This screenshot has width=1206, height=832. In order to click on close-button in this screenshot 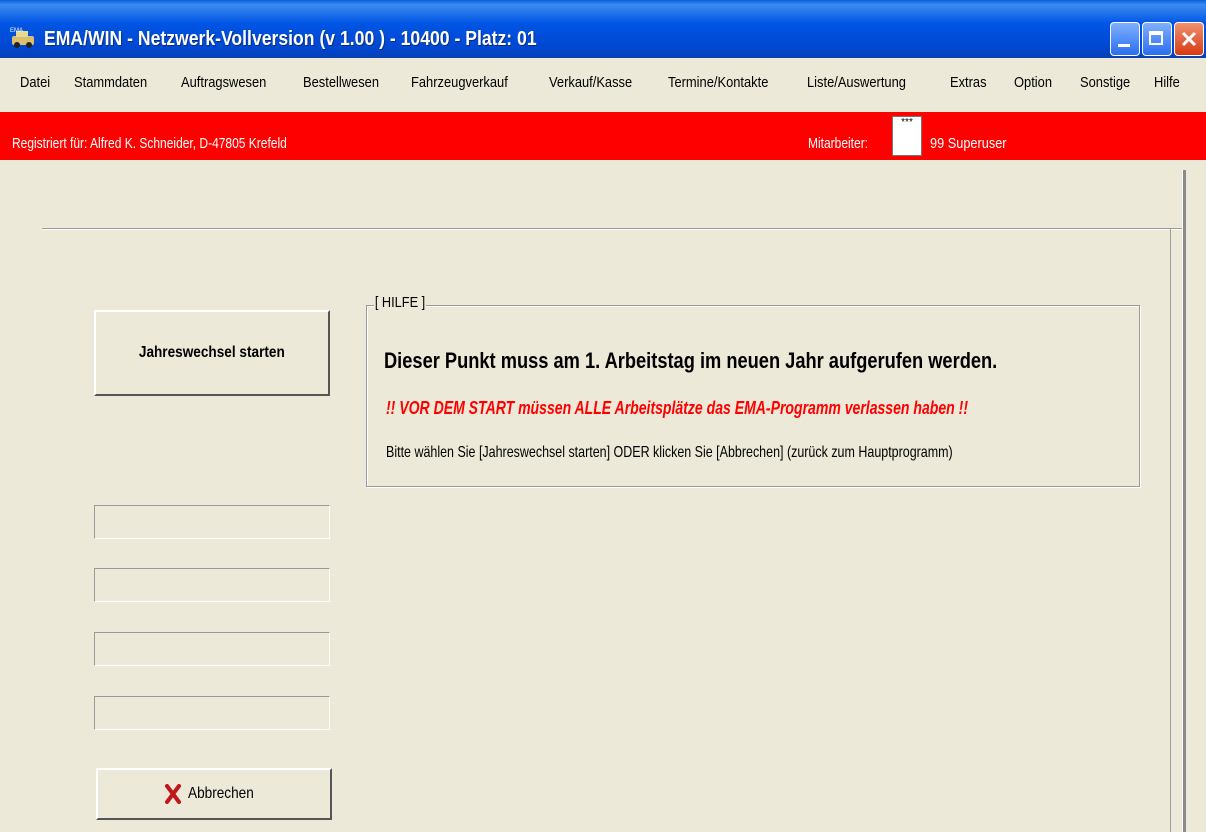, I will do `click(1189, 39)`.